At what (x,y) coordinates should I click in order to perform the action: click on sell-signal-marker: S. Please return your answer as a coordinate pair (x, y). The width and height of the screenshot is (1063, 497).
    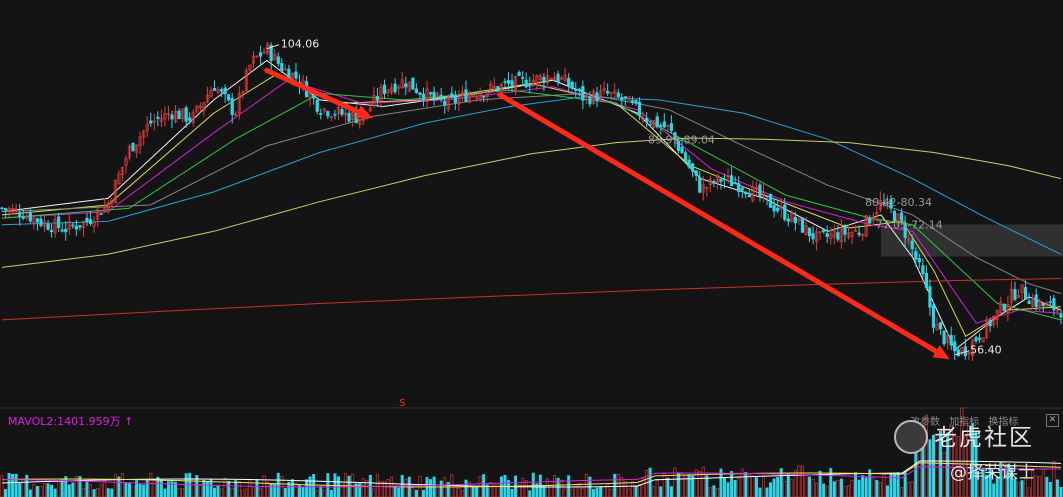
    Looking at the image, I should click on (402, 403).